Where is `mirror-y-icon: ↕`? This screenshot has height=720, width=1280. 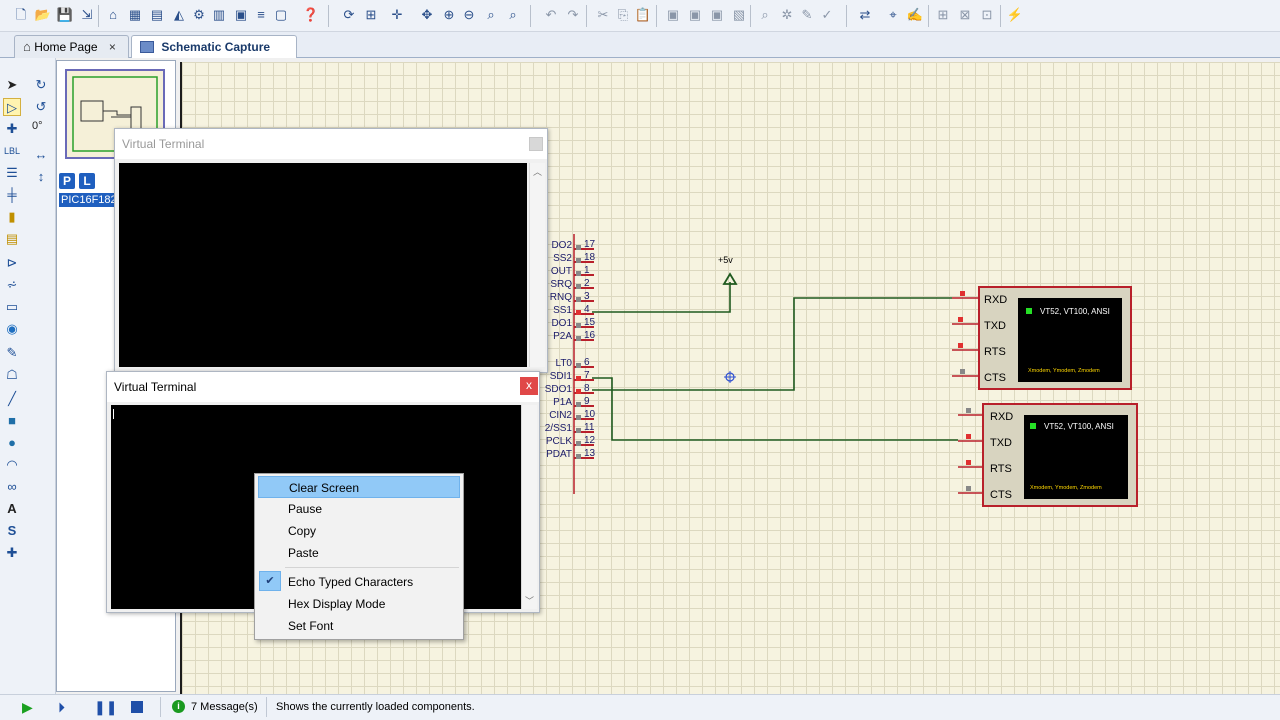
mirror-y-icon: ↕ is located at coordinates (41, 177).